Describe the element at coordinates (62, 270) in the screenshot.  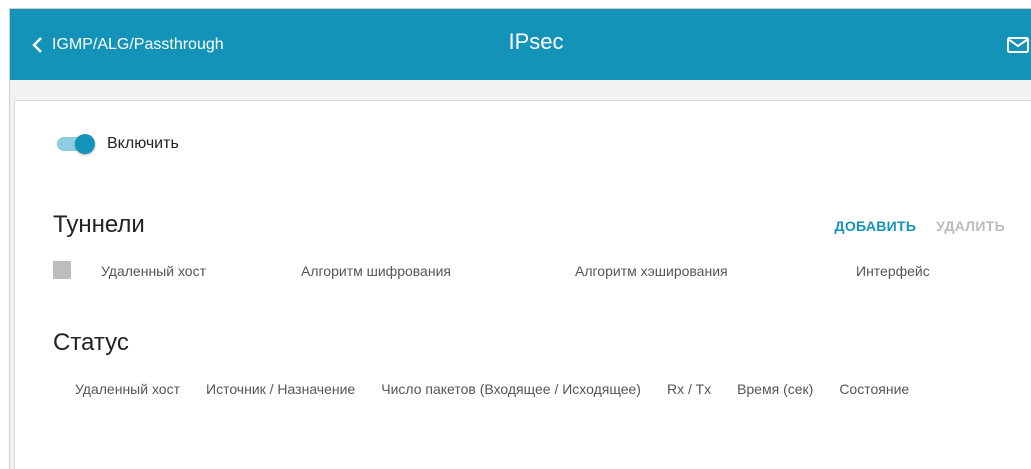
I see `select-all-checkbox` at that location.